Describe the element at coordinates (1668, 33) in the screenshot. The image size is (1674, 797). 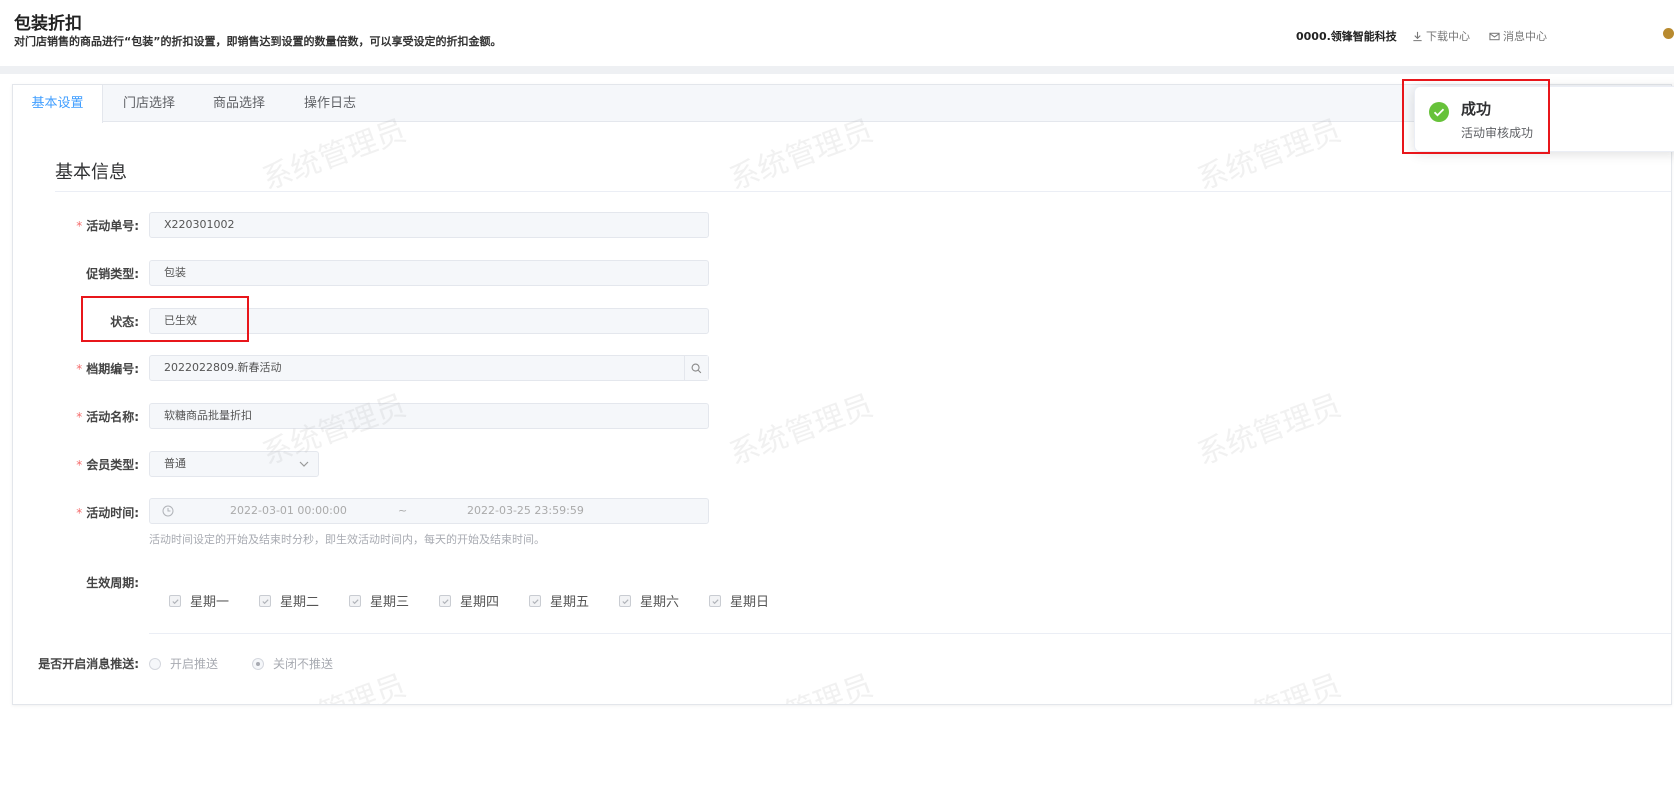
I see `avatar` at that location.